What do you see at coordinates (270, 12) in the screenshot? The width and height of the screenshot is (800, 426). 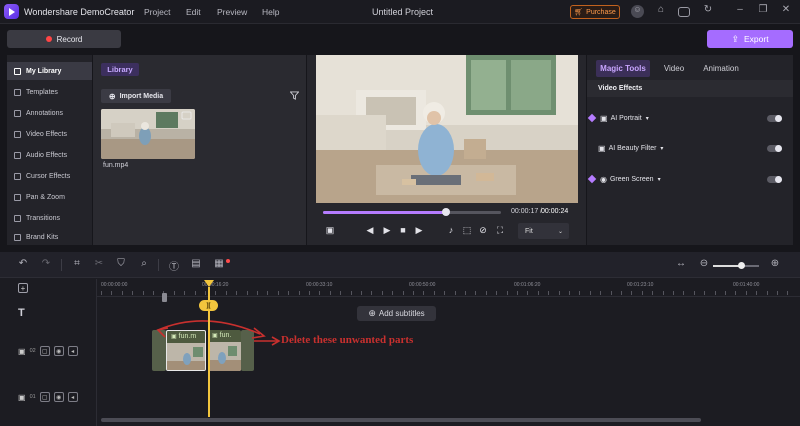 I see `menu-help: Help` at bounding box center [270, 12].